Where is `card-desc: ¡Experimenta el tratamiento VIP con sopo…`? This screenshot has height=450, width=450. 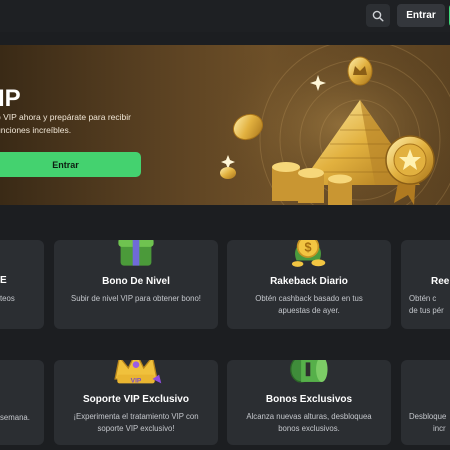 card-desc: ¡Experimenta el tratamiento VIP con sopo… is located at coordinates (136, 423).